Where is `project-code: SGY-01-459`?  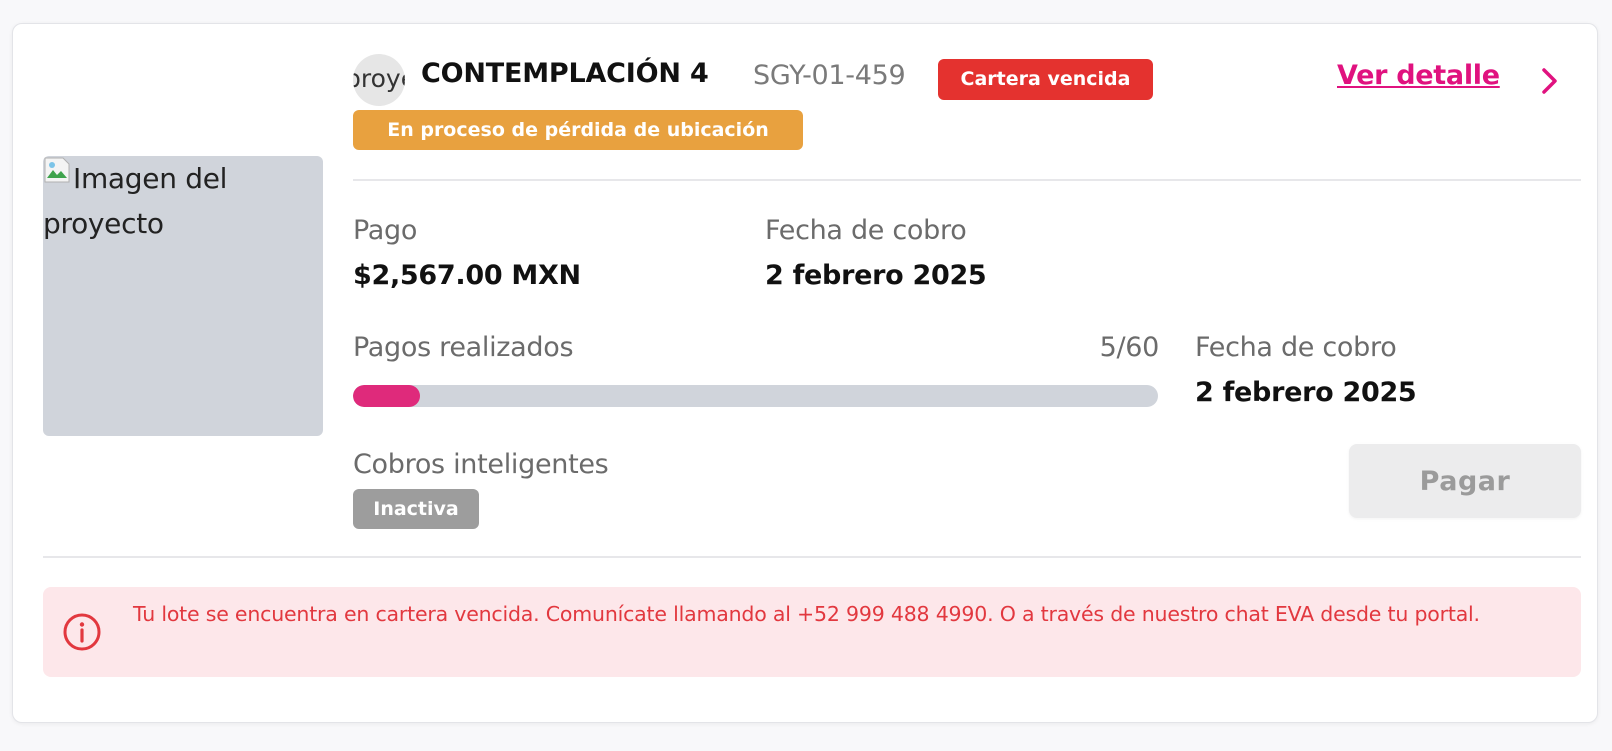 project-code: SGY-01-459 is located at coordinates (829, 75).